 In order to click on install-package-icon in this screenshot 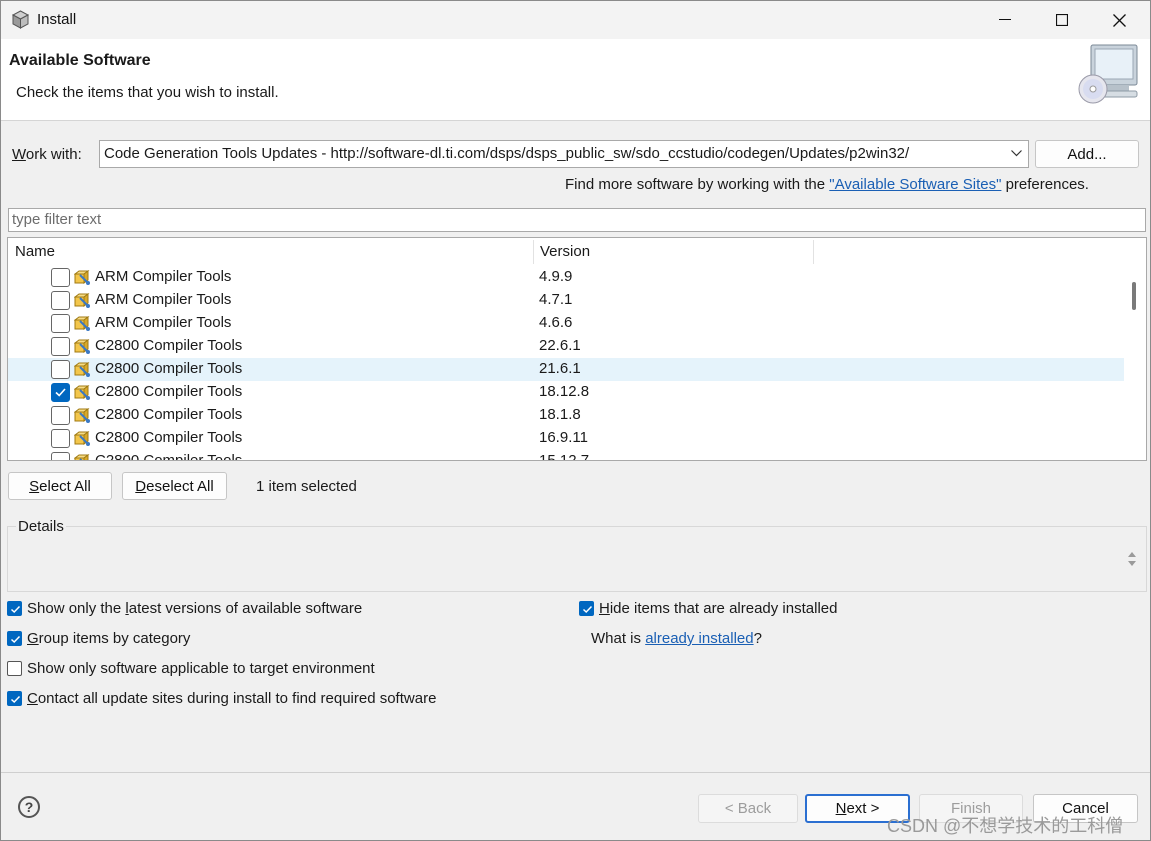, I will do `click(20, 19)`.